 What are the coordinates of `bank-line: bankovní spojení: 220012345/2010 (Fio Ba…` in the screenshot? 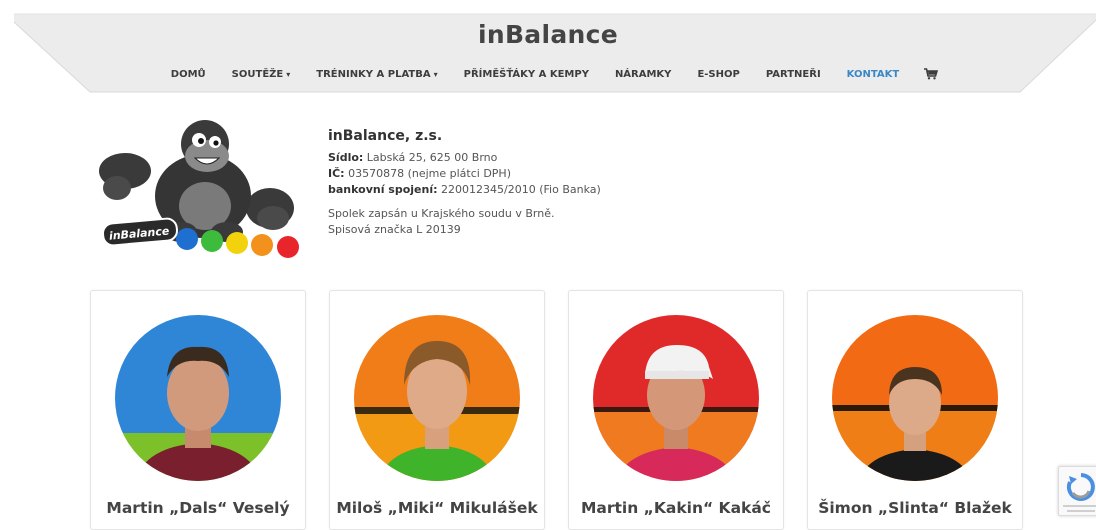 It's located at (464, 189).